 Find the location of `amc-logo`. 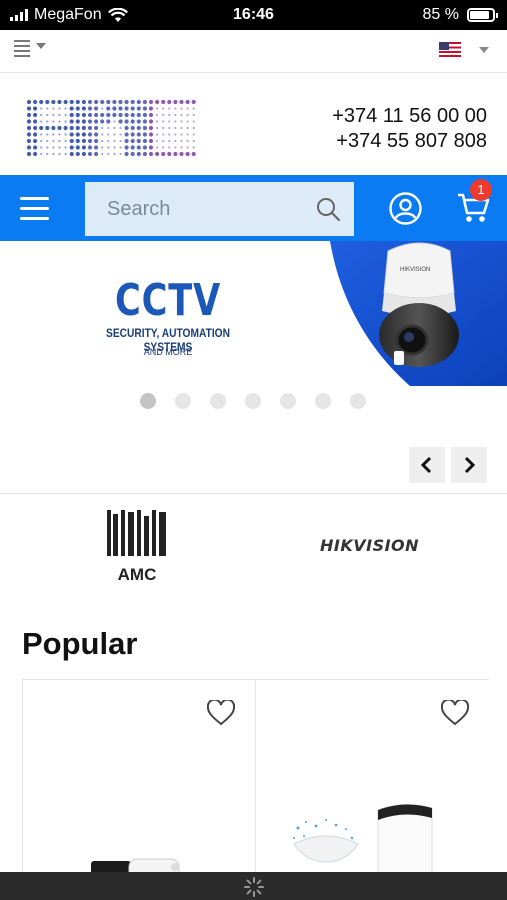

amc-logo is located at coordinates (112, 128).